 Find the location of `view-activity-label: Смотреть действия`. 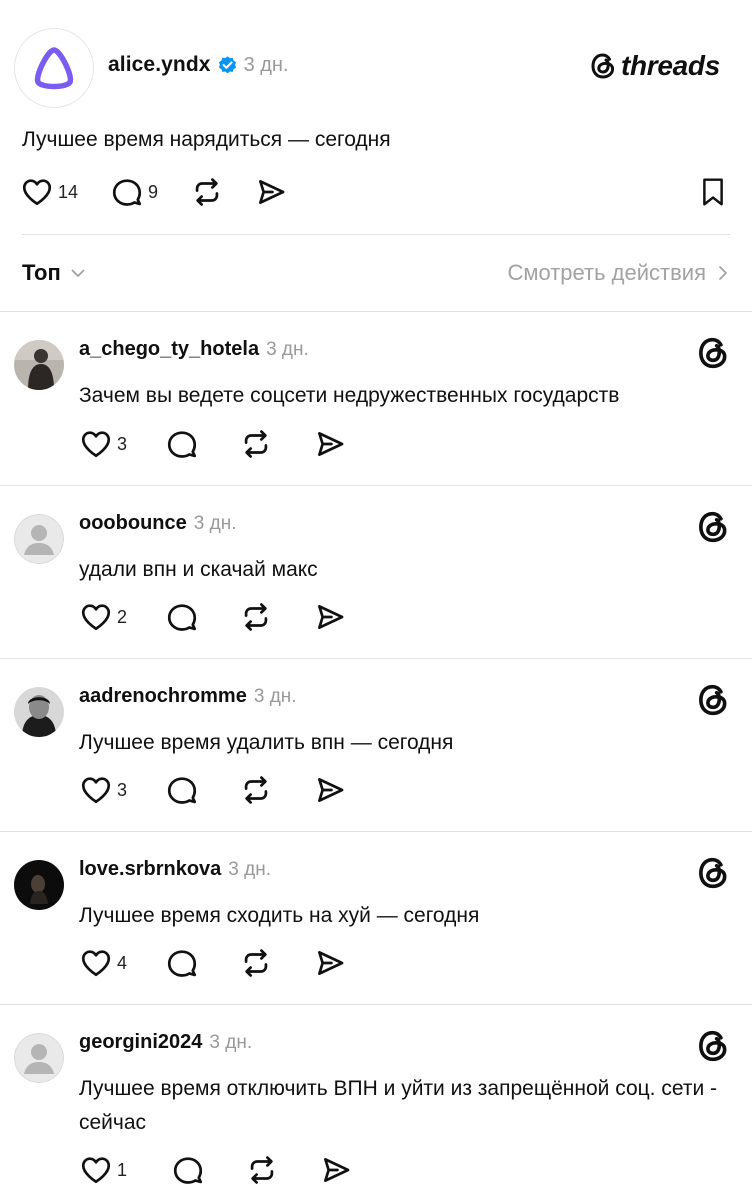

view-activity-label: Смотреть действия is located at coordinates (606, 272).